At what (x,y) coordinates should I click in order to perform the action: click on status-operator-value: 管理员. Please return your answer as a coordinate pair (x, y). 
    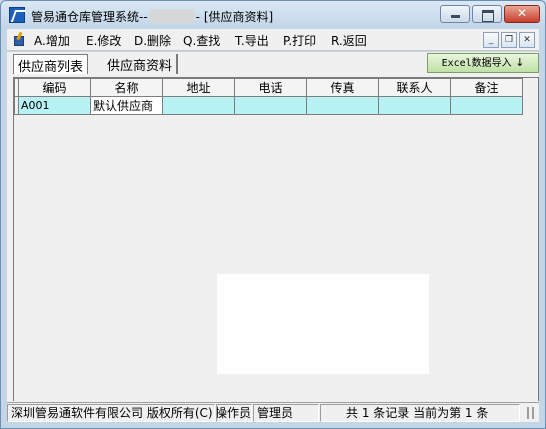
    Looking at the image, I should click on (286, 413).